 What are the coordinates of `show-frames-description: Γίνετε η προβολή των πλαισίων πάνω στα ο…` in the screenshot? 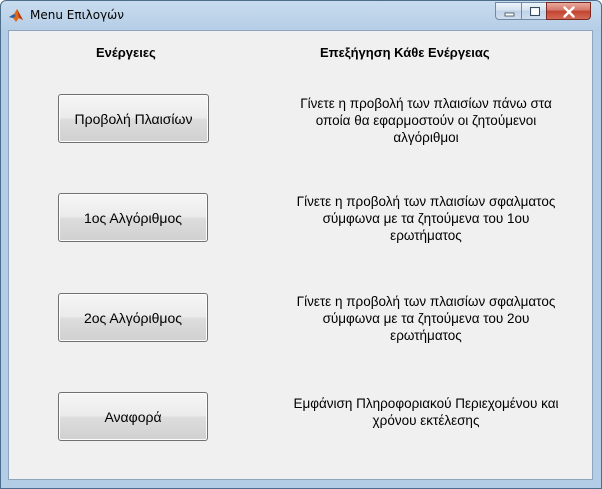 It's located at (426, 120).